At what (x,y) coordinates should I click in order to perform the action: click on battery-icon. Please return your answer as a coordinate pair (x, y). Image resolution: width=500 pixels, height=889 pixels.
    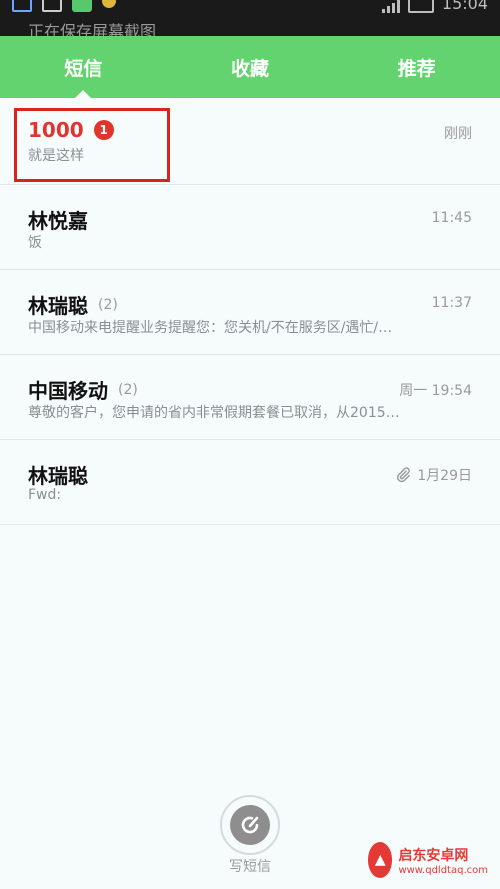
    Looking at the image, I should click on (420, 6).